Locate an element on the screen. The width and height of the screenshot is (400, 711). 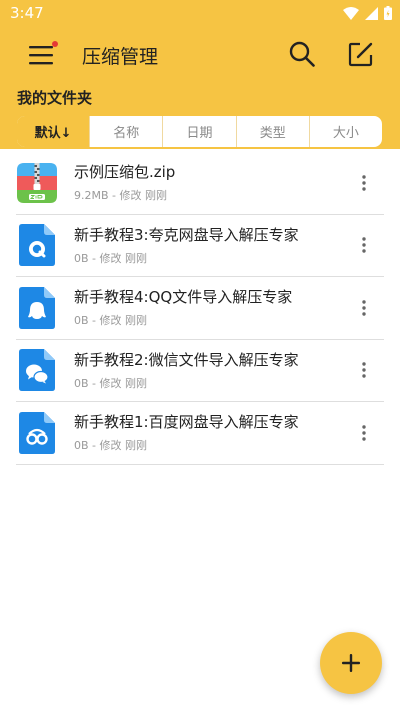
file-row: 新手教程4:QQ文件导入解压专家 0B - 修改 刚刚 is located at coordinates (200, 308).